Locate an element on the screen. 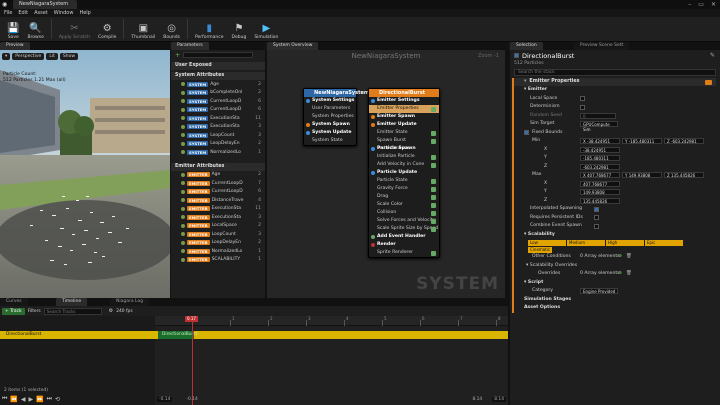 The width and height of the screenshot is (720, 405). node-row: System State is located at coordinates (330, 141).